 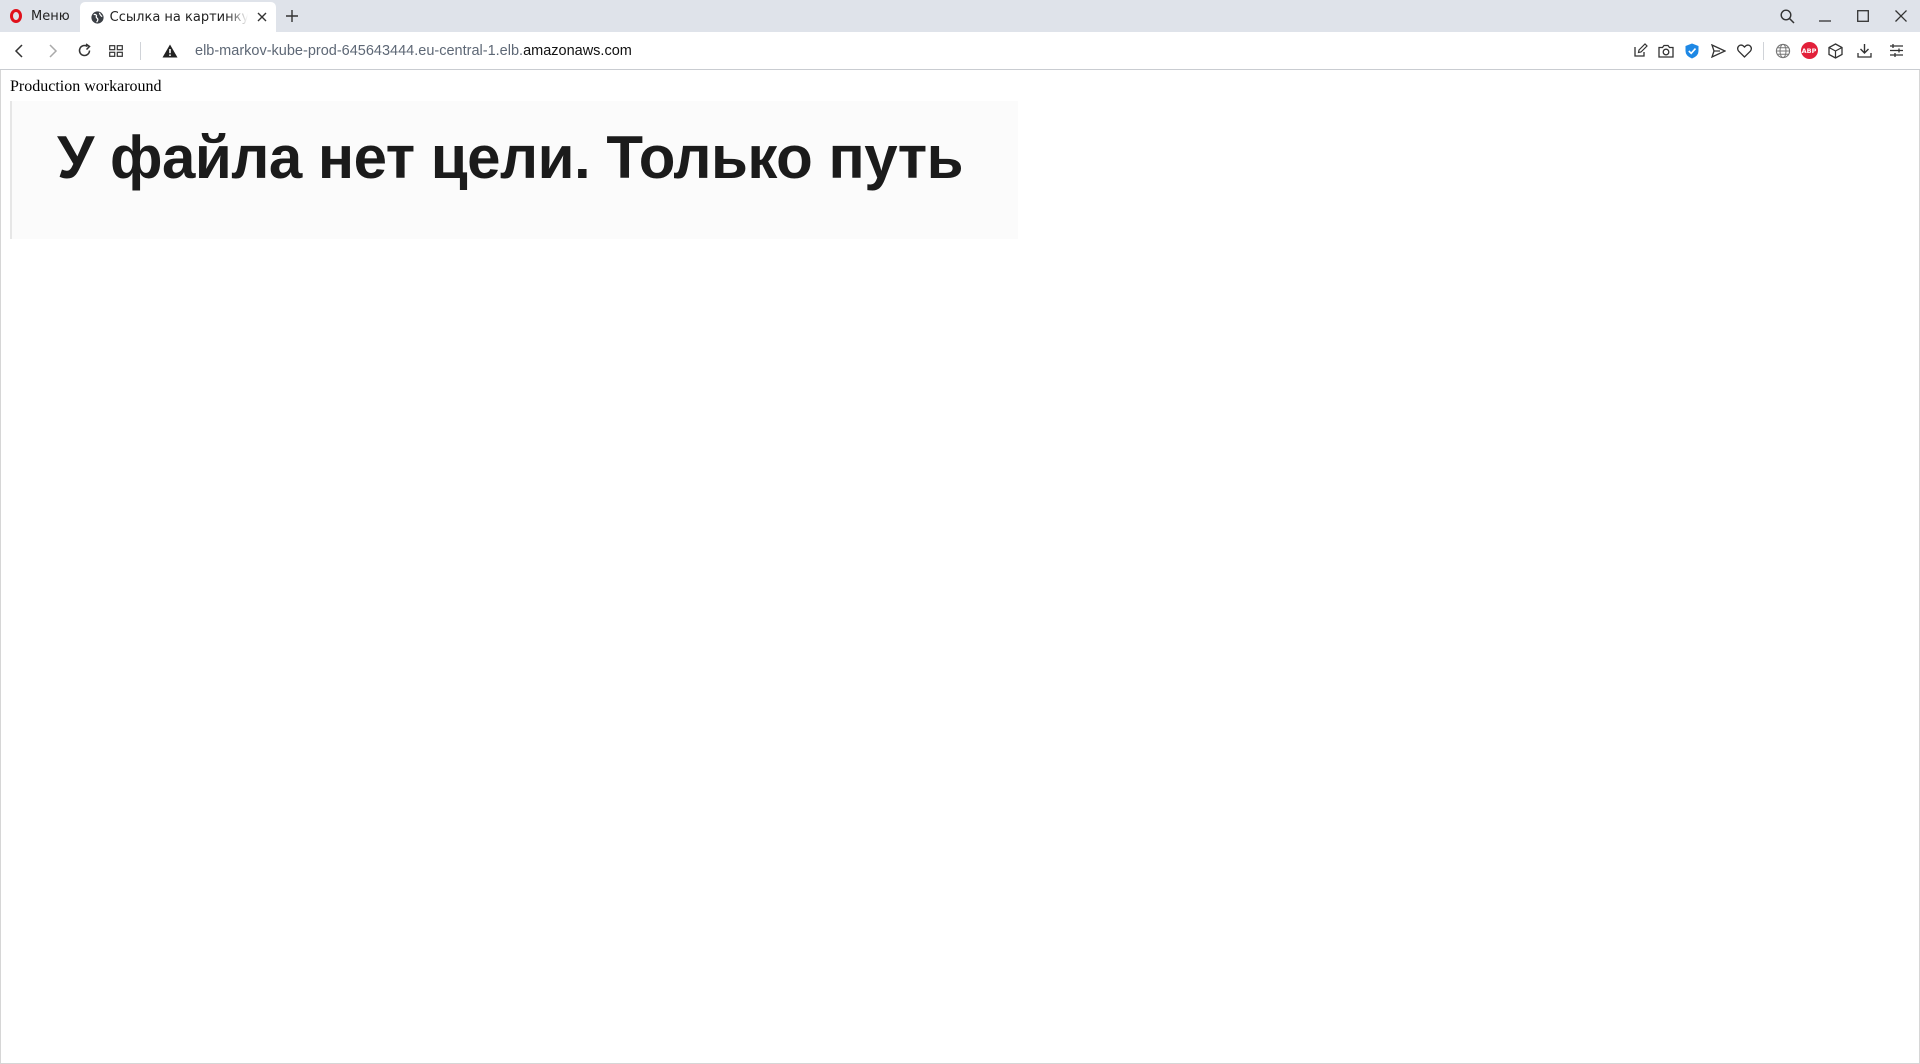 I want to click on opera-logo-icon, so click(x=16, y=16).